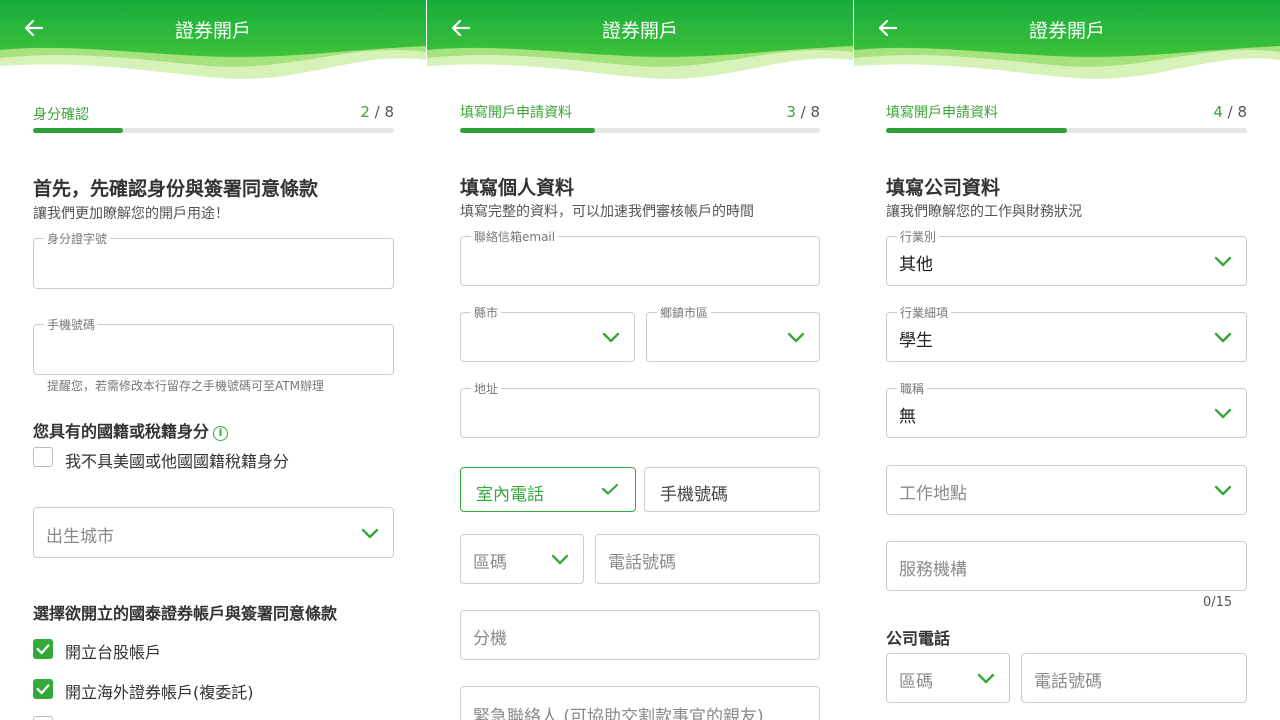 The image size is (1280, 720). I want to click on step-counter: 4 / 8, so click(1230, 112).